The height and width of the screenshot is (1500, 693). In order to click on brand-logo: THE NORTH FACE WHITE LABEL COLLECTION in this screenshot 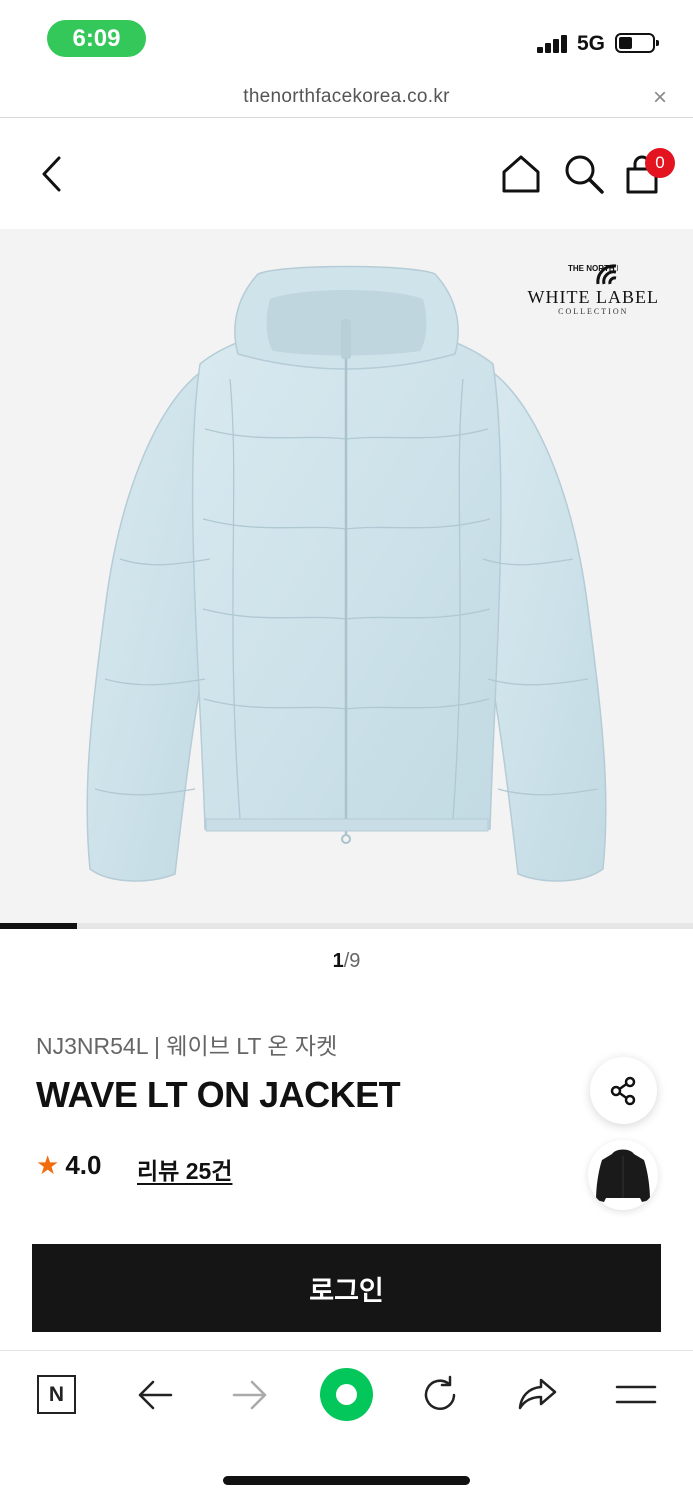, I will do `click(593, 289)`.